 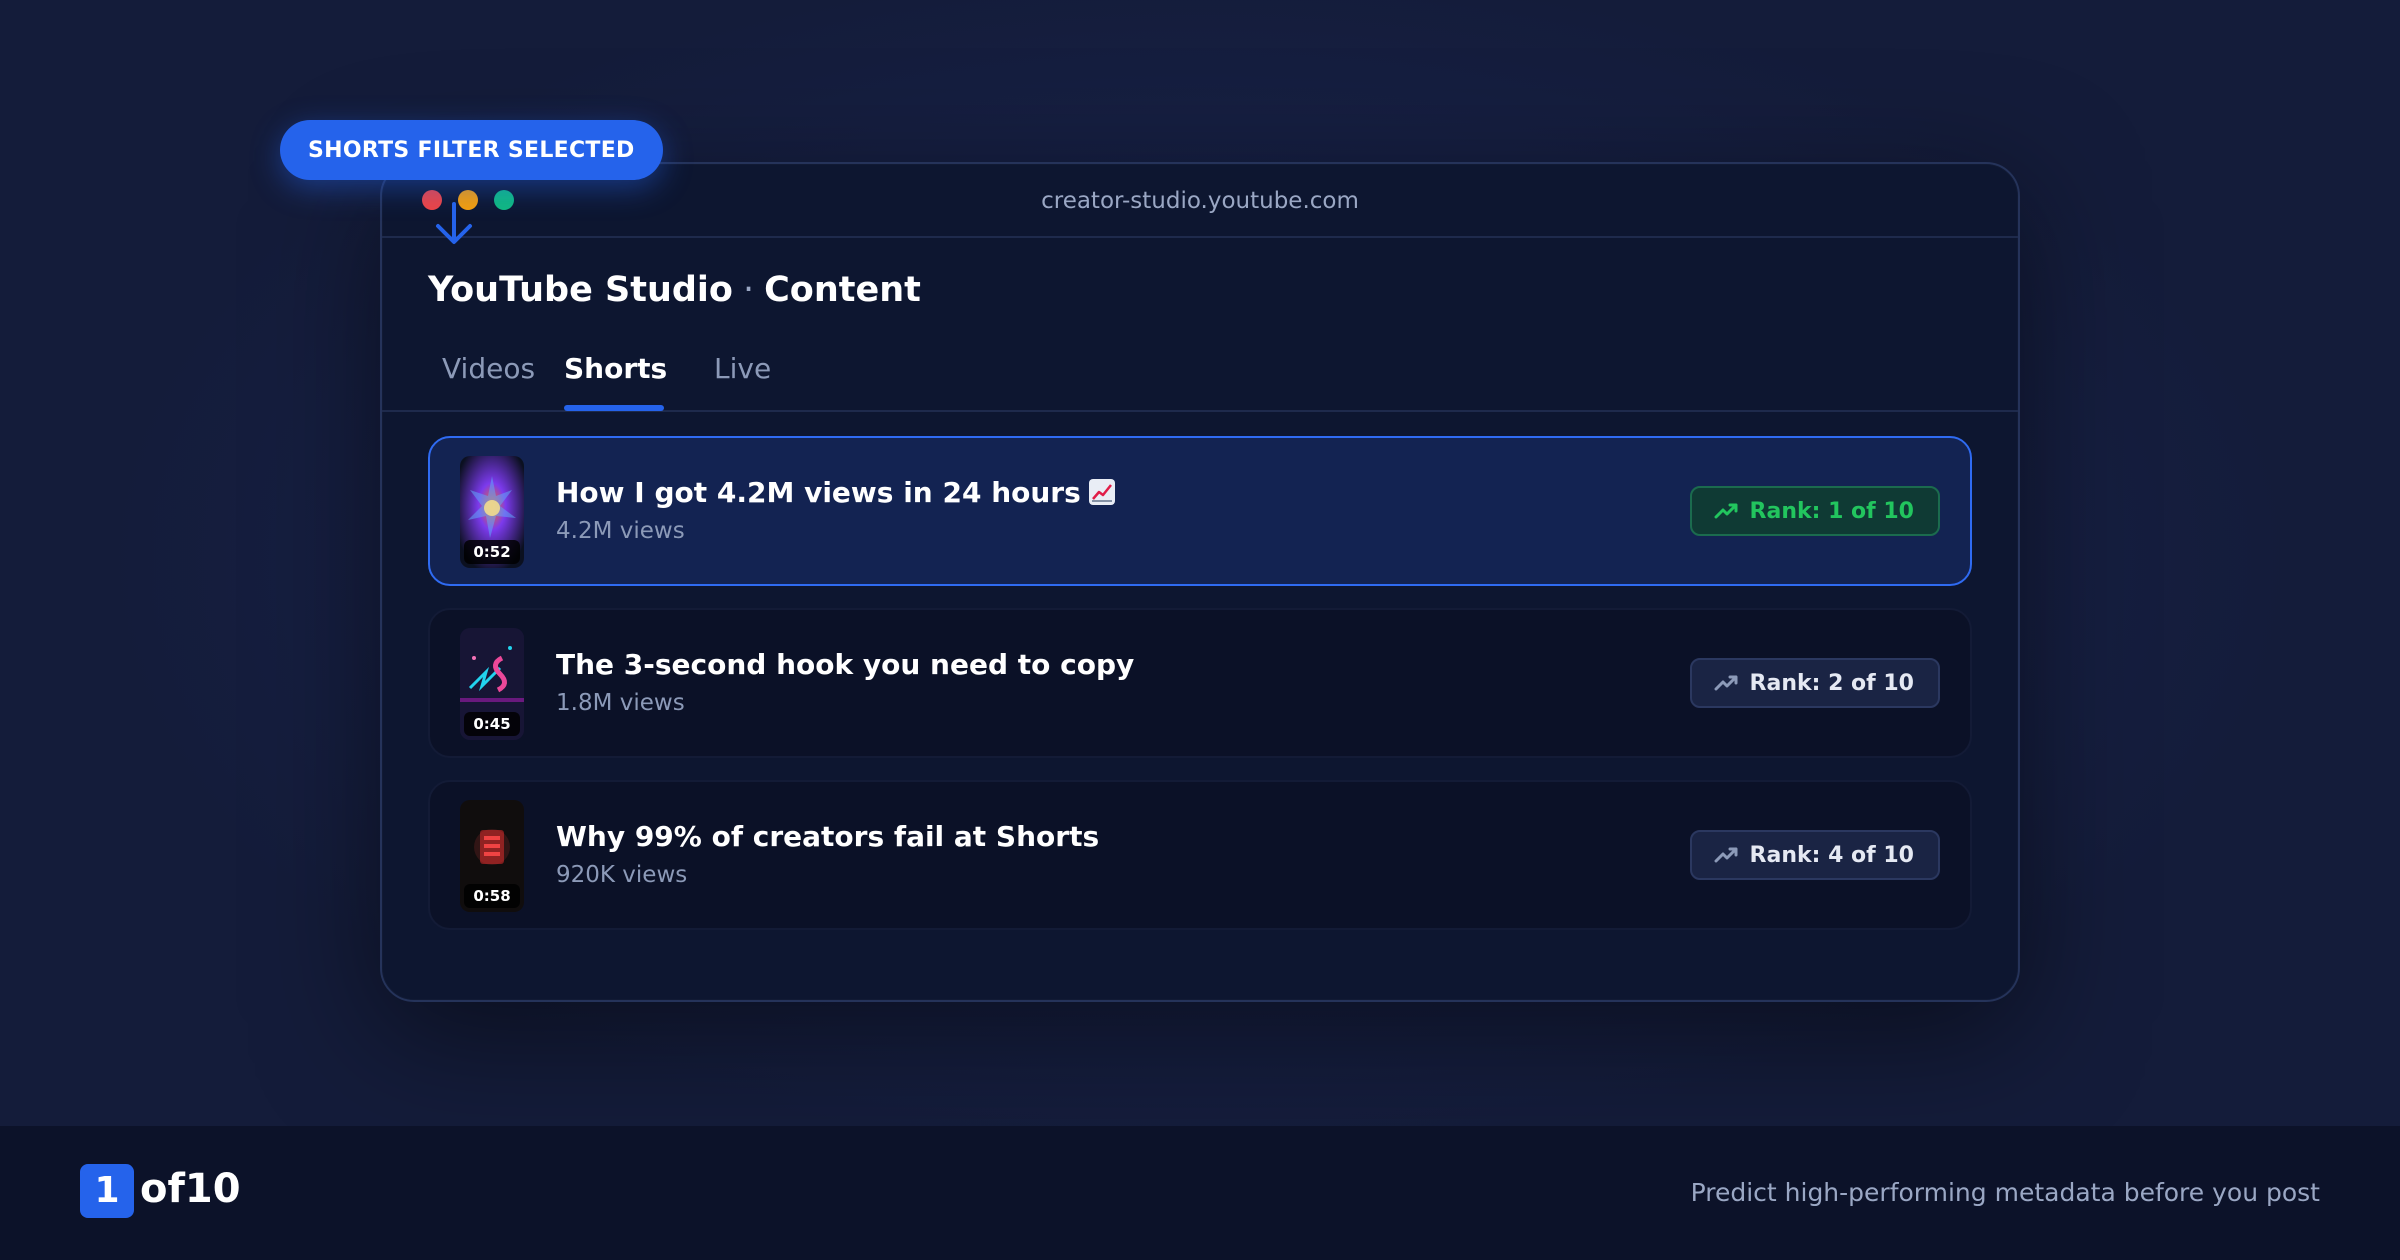 I want to click on chart-increasing-emoji-icon, so click(x=1101, y=492).